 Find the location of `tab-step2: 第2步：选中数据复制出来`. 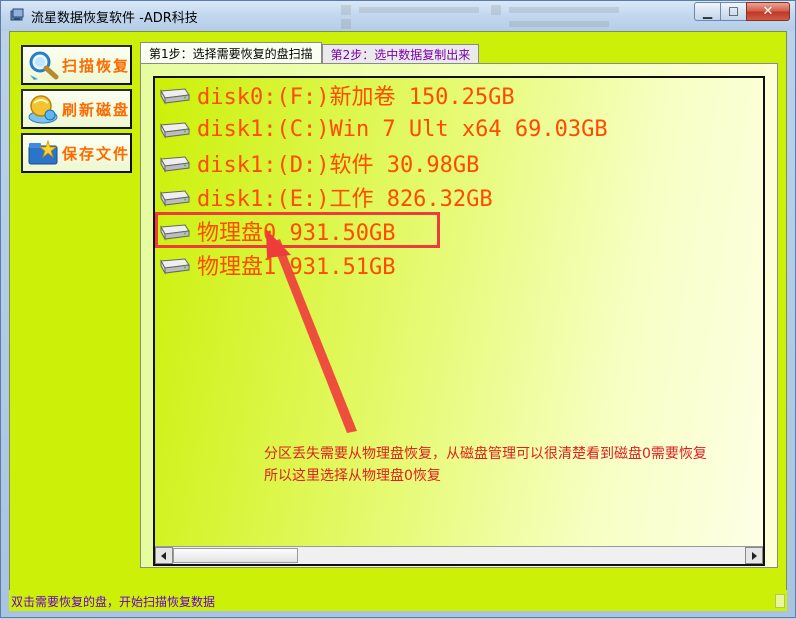

tab-step2: 第2步：选中数据复制出来 is located at coordinates (400, 54).